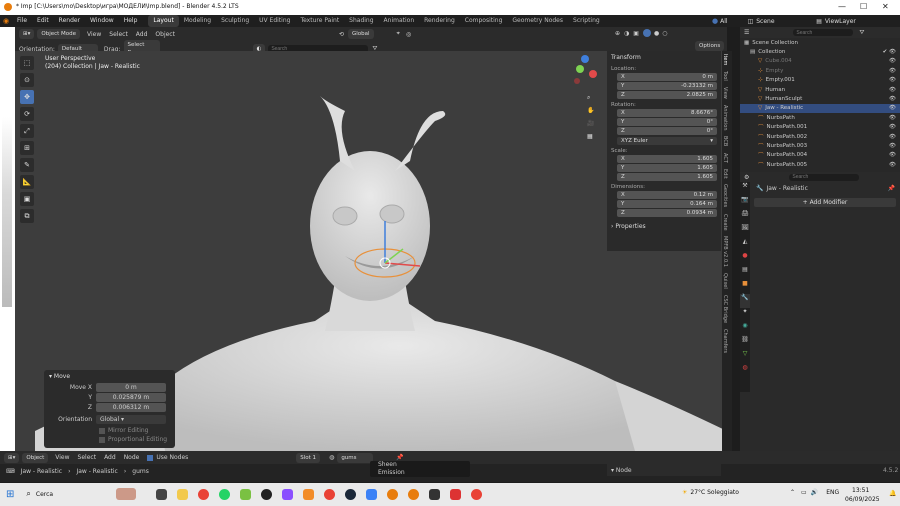 The width and height of the screenshot is (900, 506). I want to click on menu-edit: Edit, so click(43, 21).